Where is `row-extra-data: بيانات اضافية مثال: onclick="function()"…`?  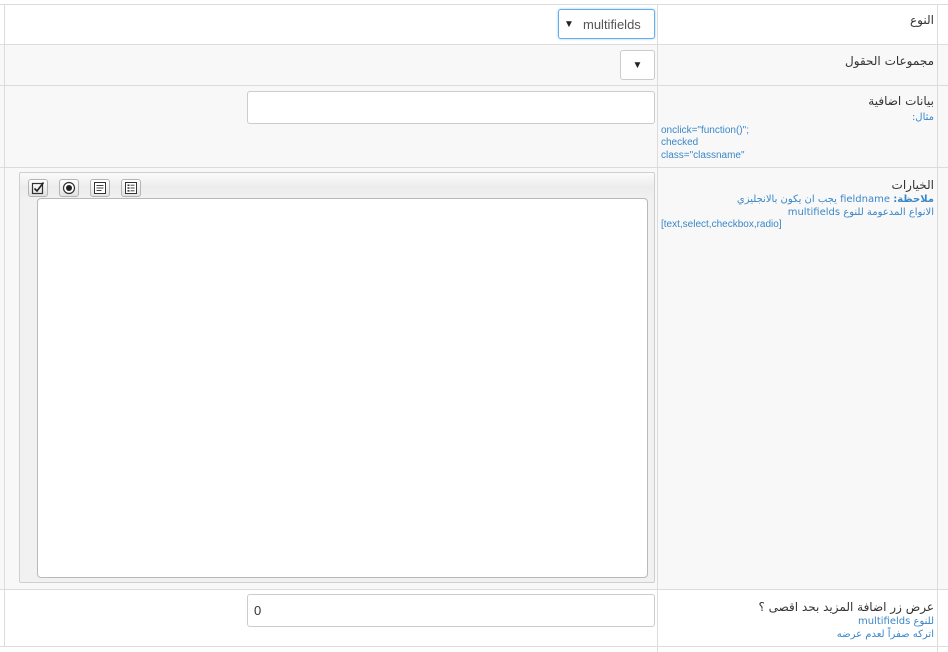
row-extra-data: بيانات اضافية مثال: onclick="function()"… is located at coordinates (474, 126).